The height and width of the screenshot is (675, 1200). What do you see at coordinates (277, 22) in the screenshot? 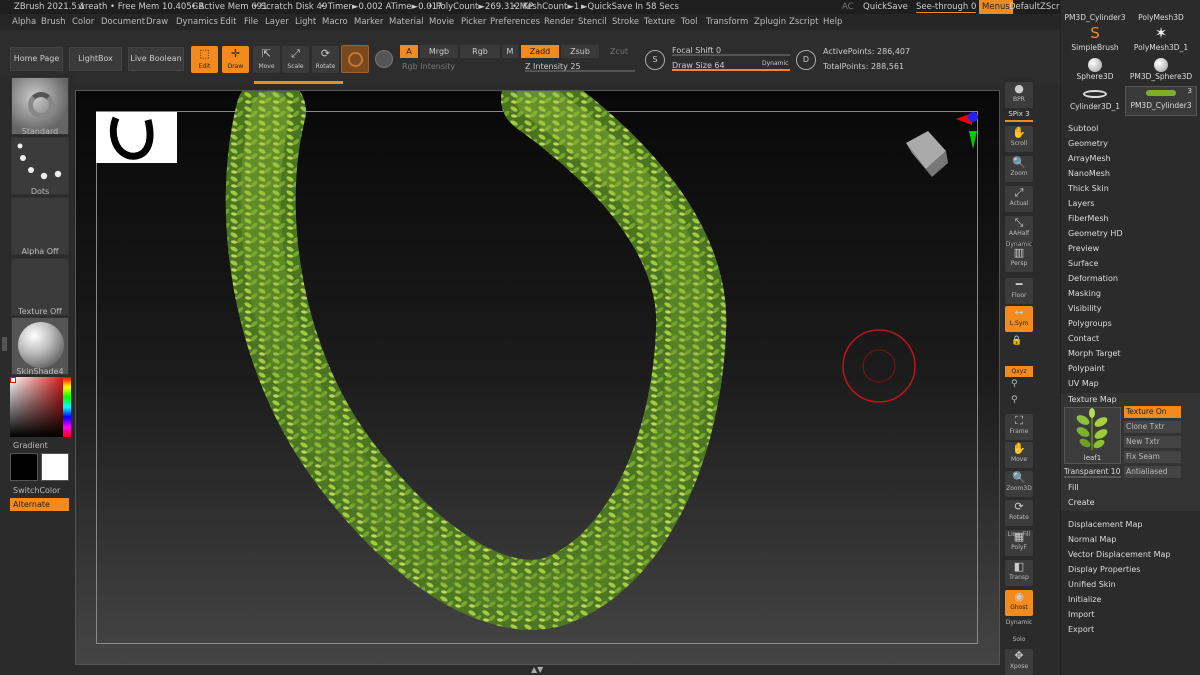
I see `menu-layer: Layer` at bounding box center [277, 22].